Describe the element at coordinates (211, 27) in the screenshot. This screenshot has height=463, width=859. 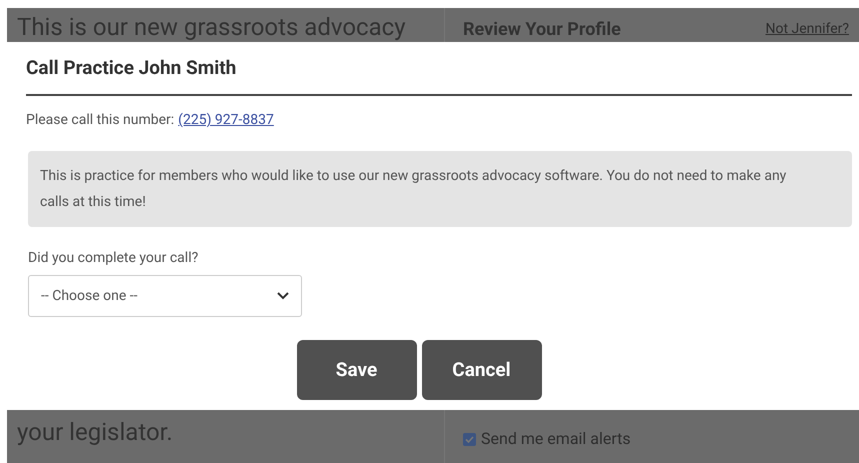
I see `page-heading: This is our new grassroots advocacy` at that location.